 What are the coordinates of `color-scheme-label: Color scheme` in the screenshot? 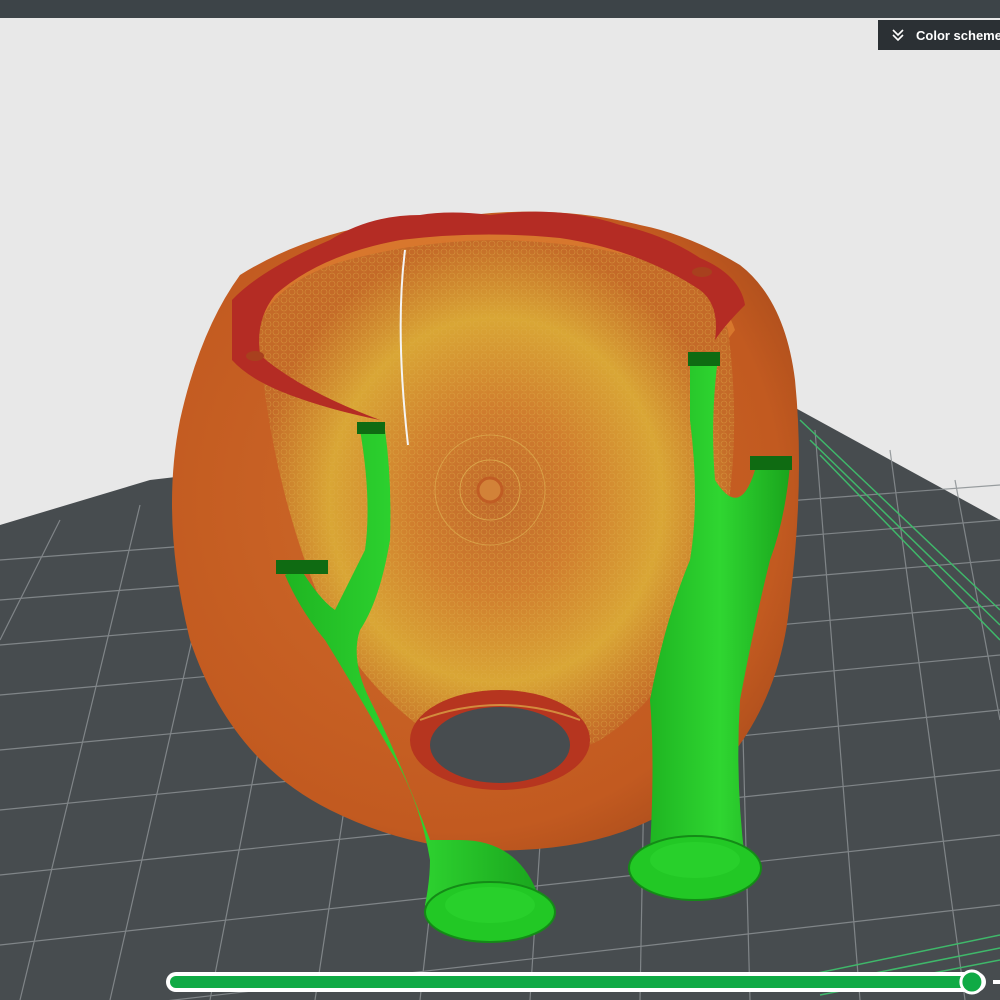 It's located at (958, 35).